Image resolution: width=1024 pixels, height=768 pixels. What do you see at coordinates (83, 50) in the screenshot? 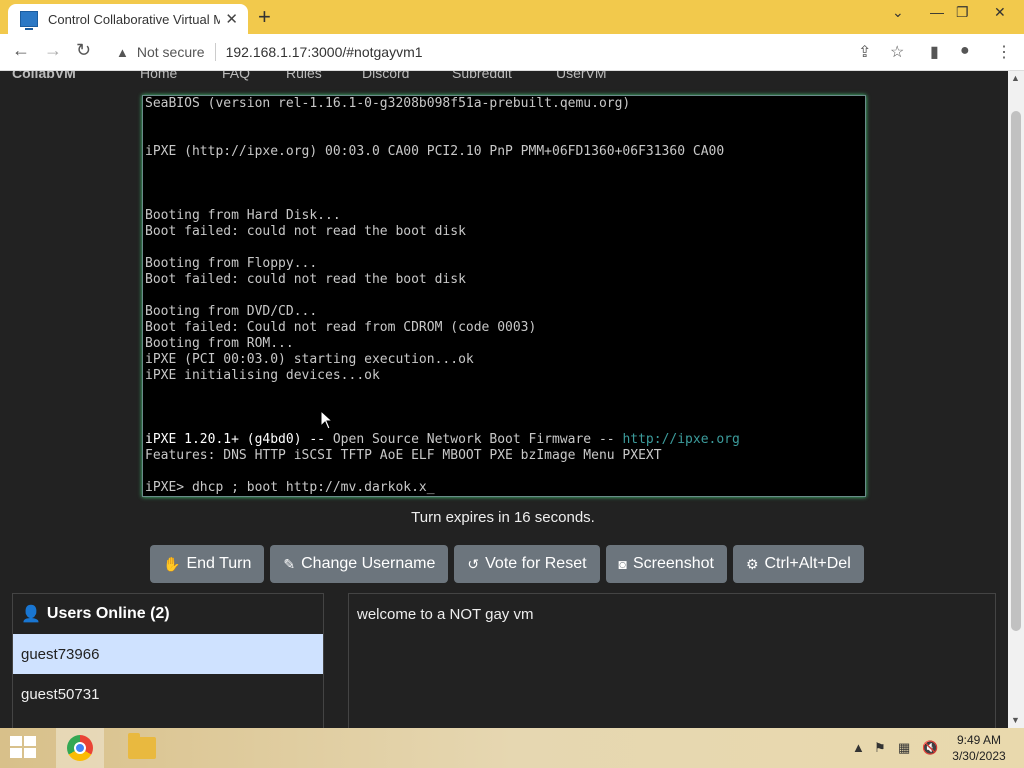
I see `reload-icon: ↻` at bounding box center [83, 50].